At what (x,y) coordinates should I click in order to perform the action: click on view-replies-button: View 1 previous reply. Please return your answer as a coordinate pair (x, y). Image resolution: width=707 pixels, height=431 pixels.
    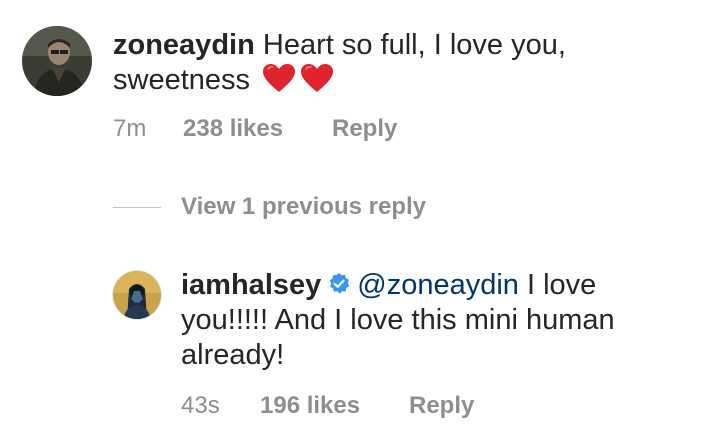
    Looking at the image, I should click on (303, 207).